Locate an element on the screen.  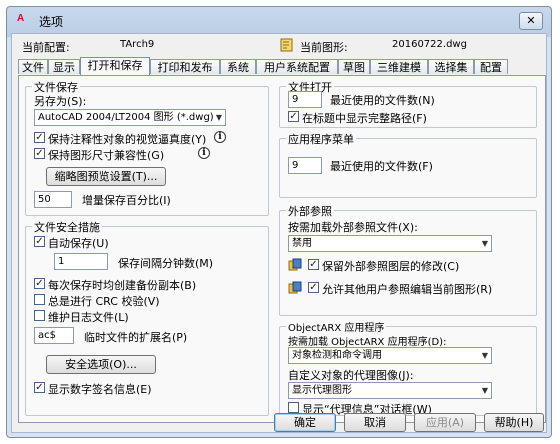
proxy-image-value: 显示代理图形 is located at coordinates (322, 390).